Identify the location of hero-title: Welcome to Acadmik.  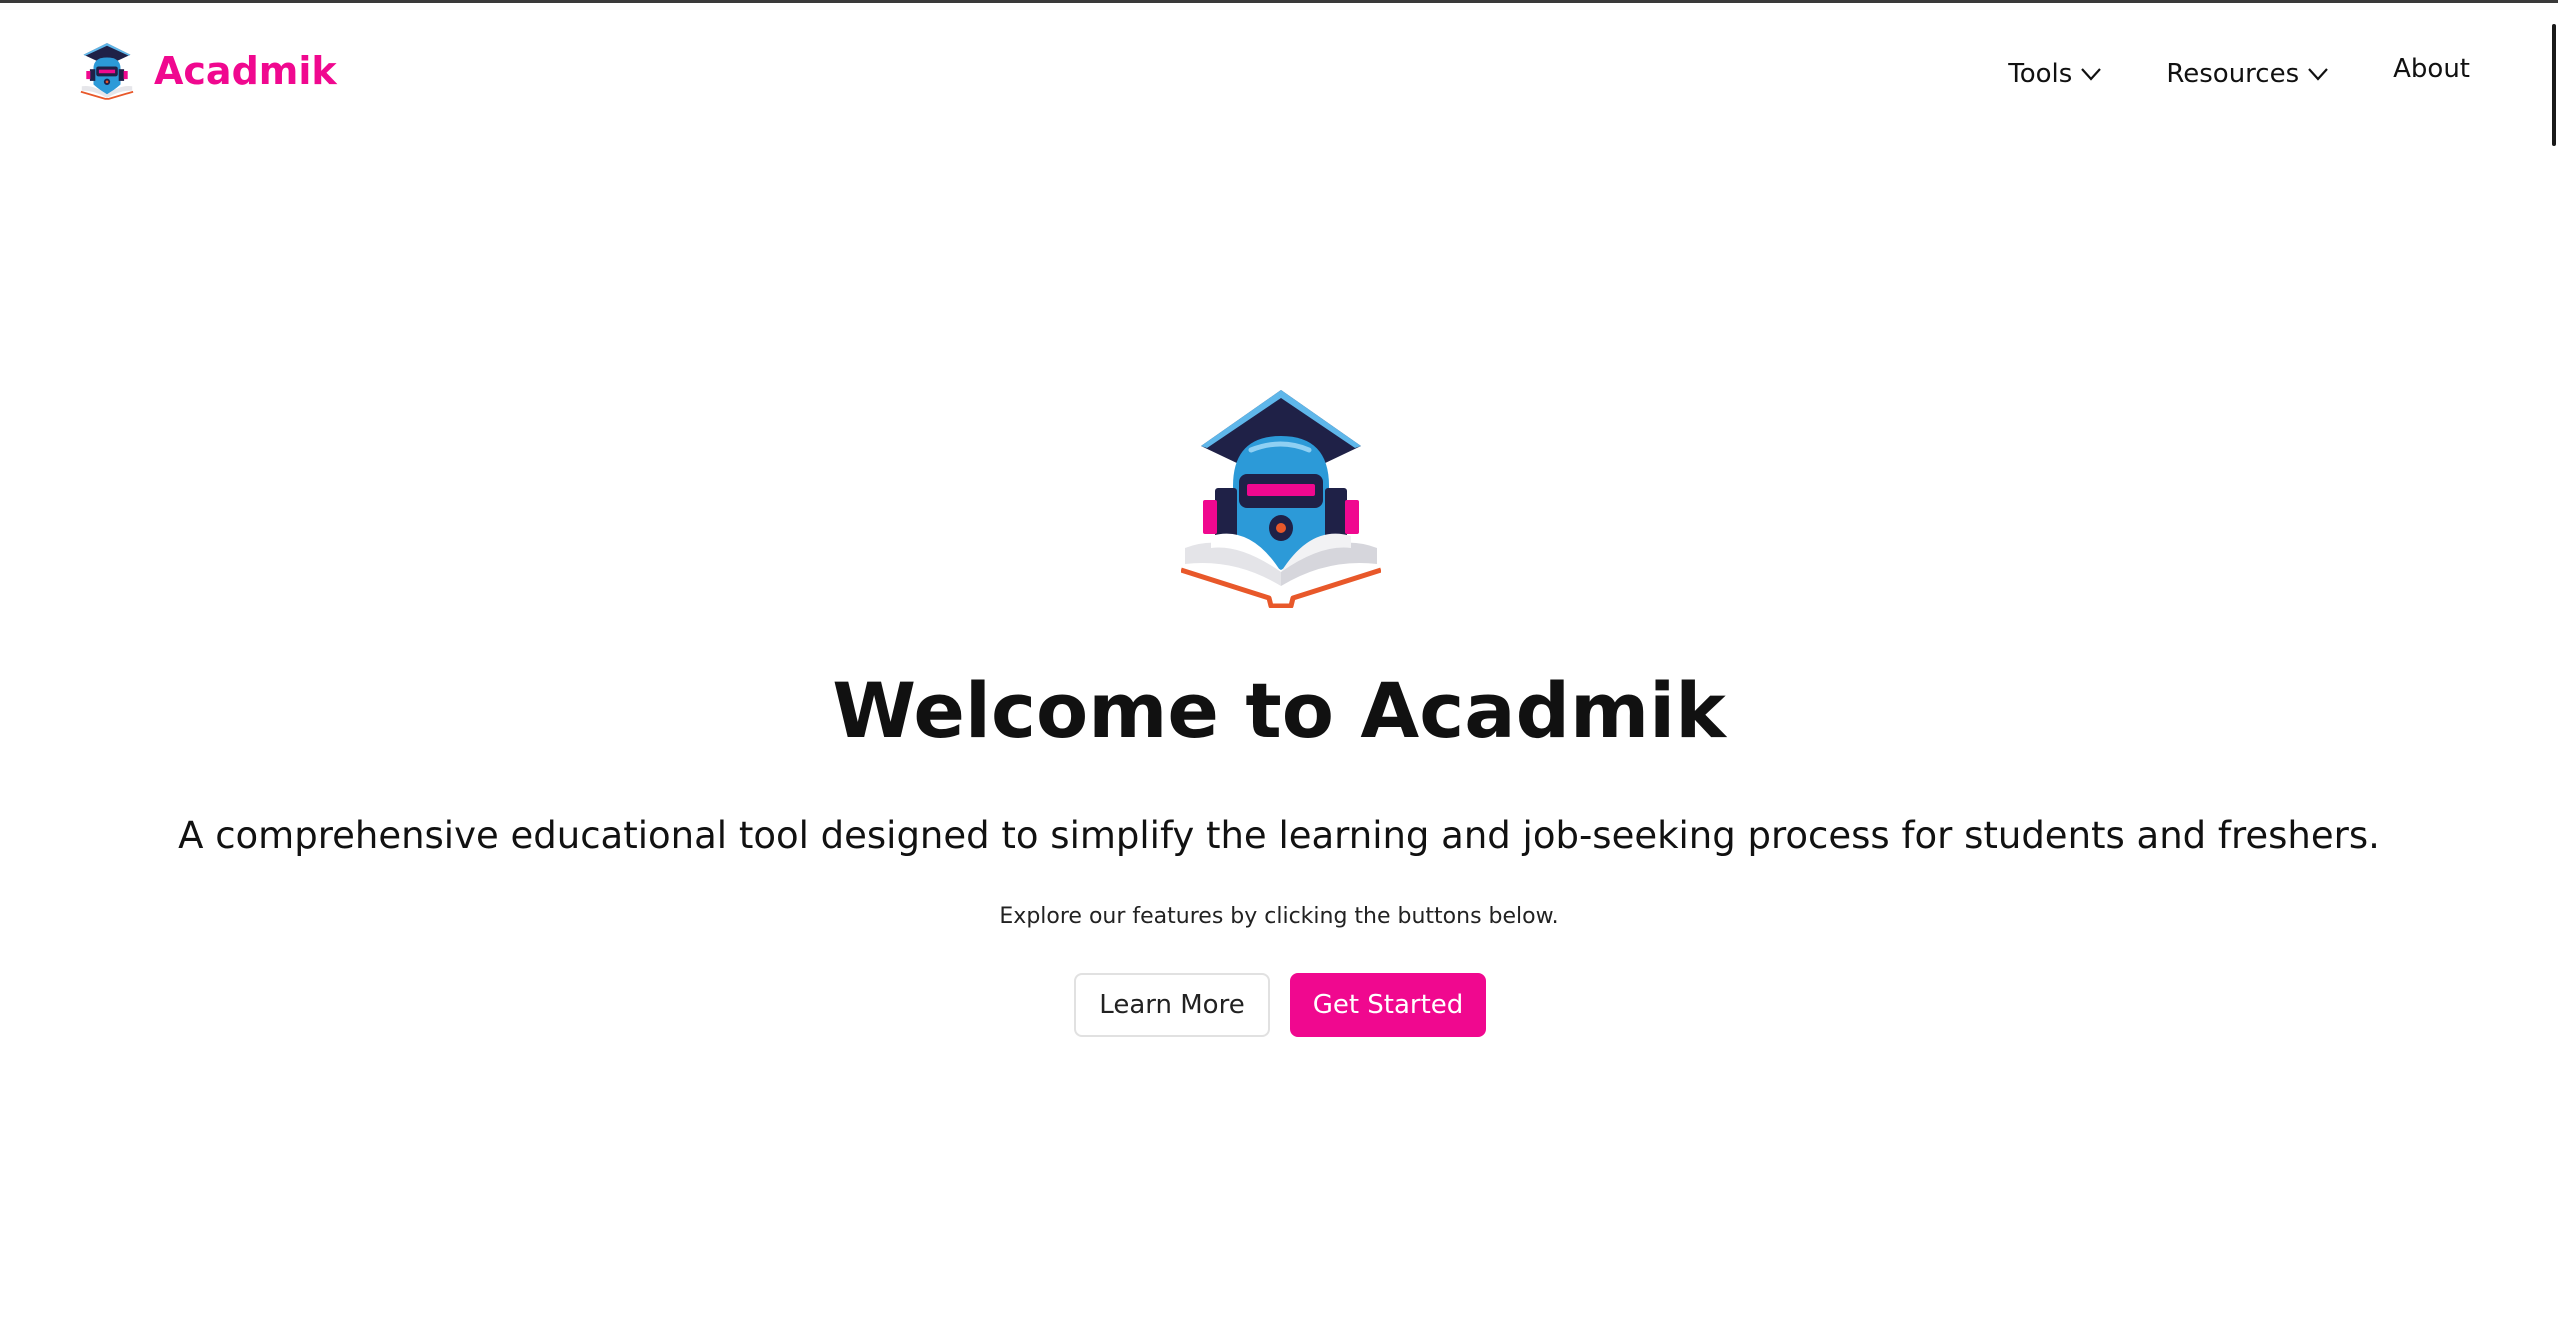
(1279, 710).